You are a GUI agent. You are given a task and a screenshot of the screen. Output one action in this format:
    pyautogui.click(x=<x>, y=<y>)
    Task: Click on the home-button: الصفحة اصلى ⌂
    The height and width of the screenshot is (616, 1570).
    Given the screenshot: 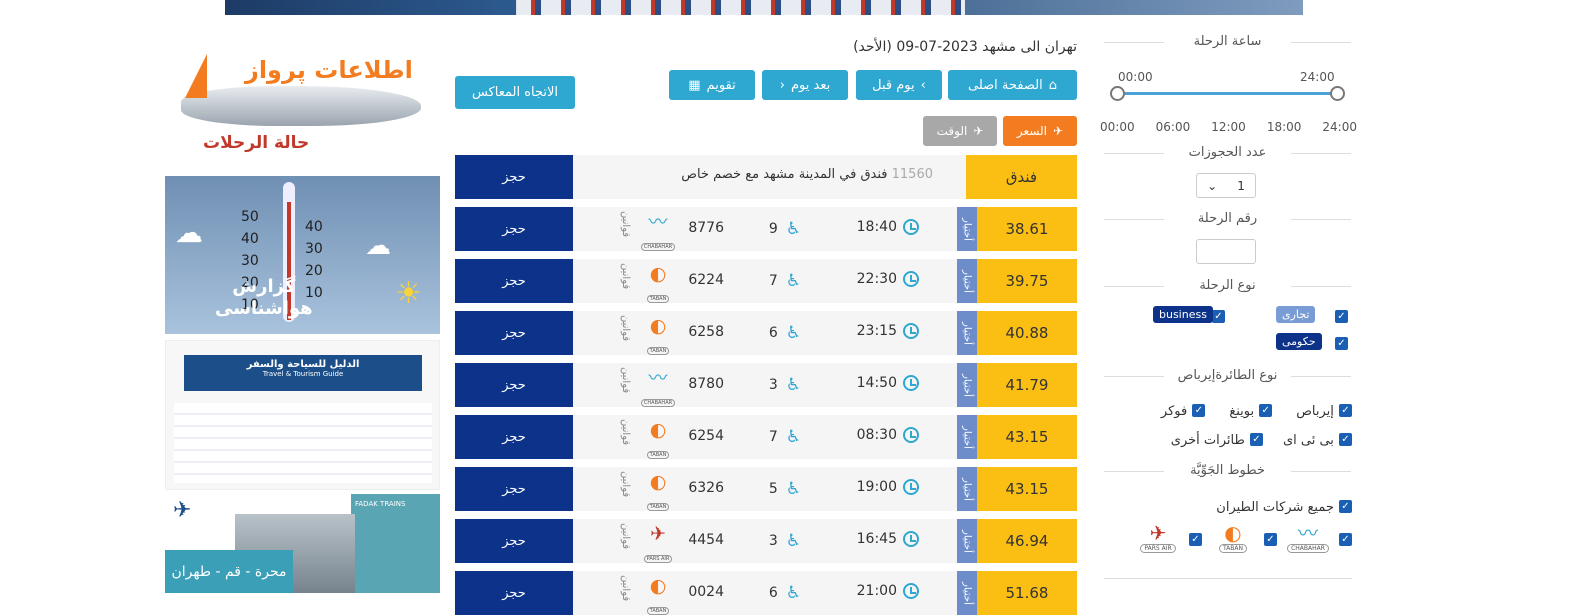 What is the action you would take?
    pyautogui.click(x=1012, y=85)
    